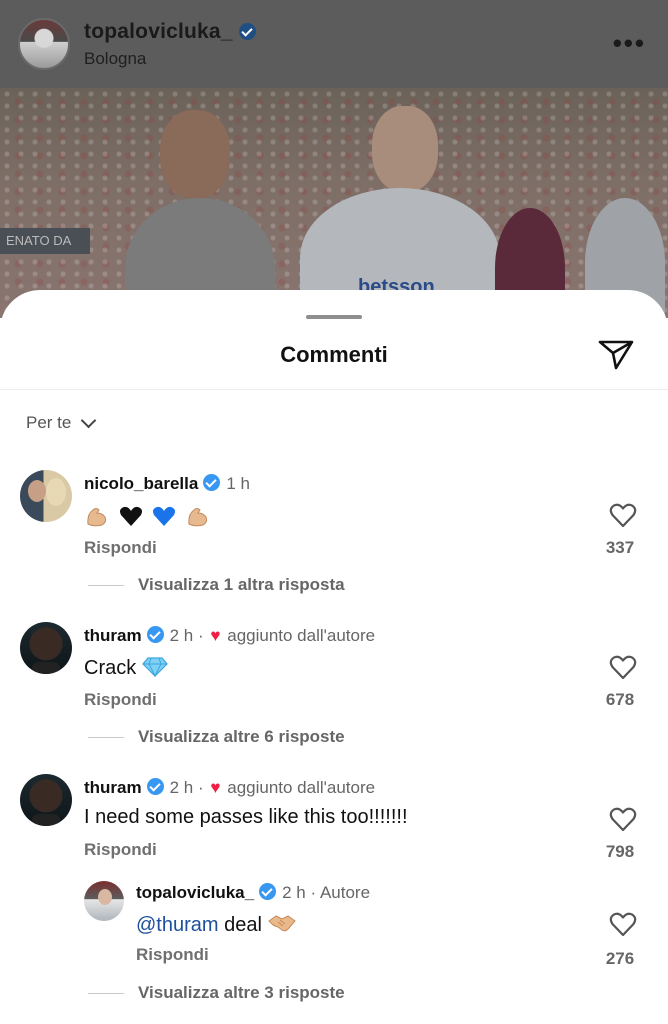  I want to click on post-location: Bologna, so click(115, 59).